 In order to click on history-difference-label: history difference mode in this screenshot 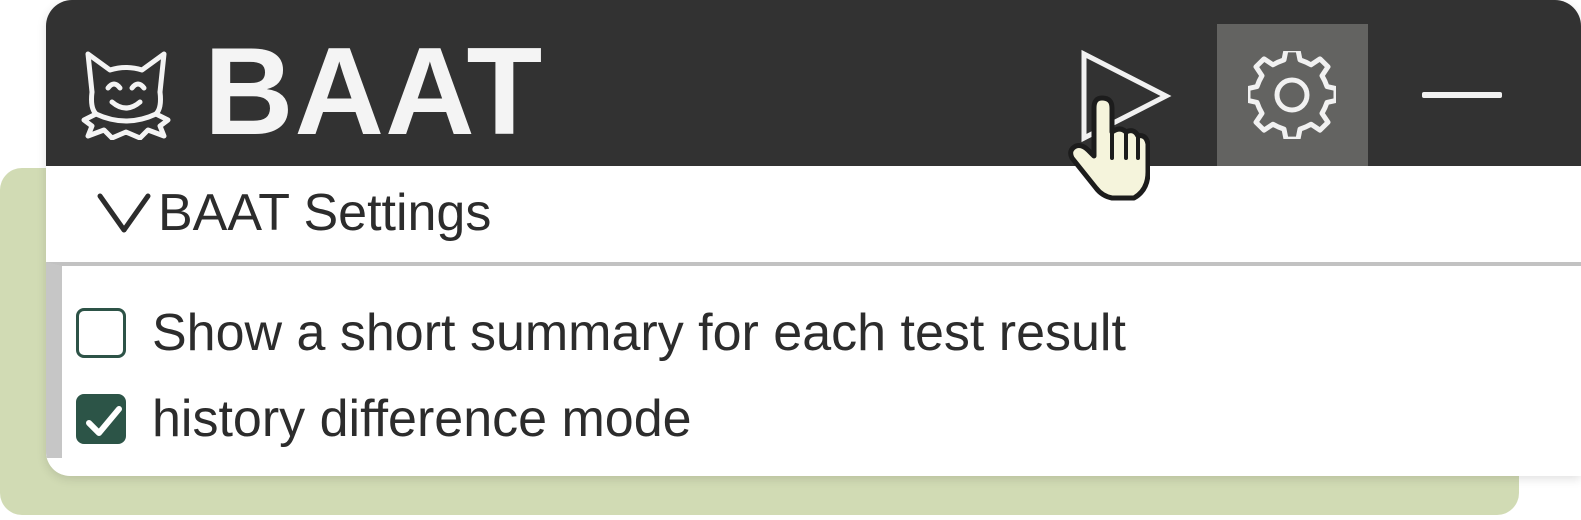, I will do `click(422, 419)`.